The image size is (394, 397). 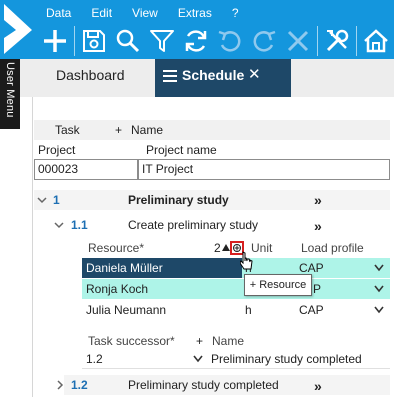 What do you see at coordinates (79, 385) in the screenshot?
I see `subtask-number: 1.2` at bounding box center [79, 385].